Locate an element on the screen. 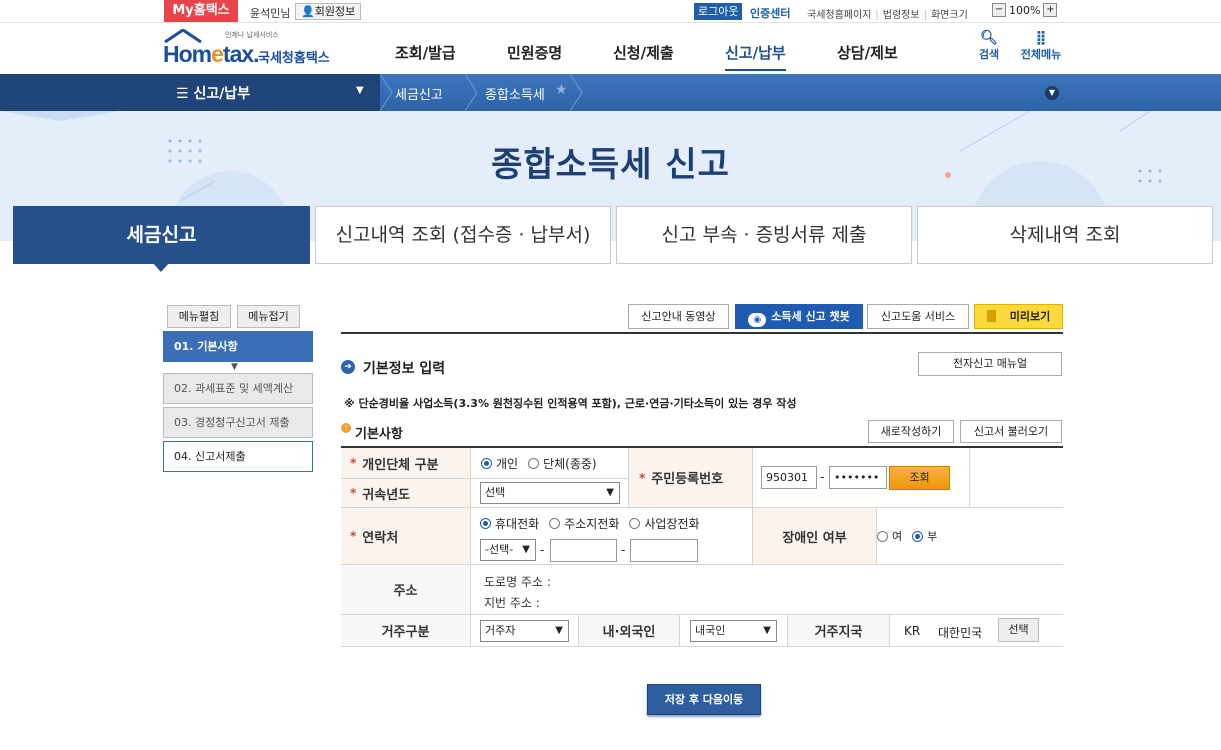 This screenshot has width=1221, height=750. breadcrumb-menu: ☰ 신고/납부 is located at coordinates (213, 93).